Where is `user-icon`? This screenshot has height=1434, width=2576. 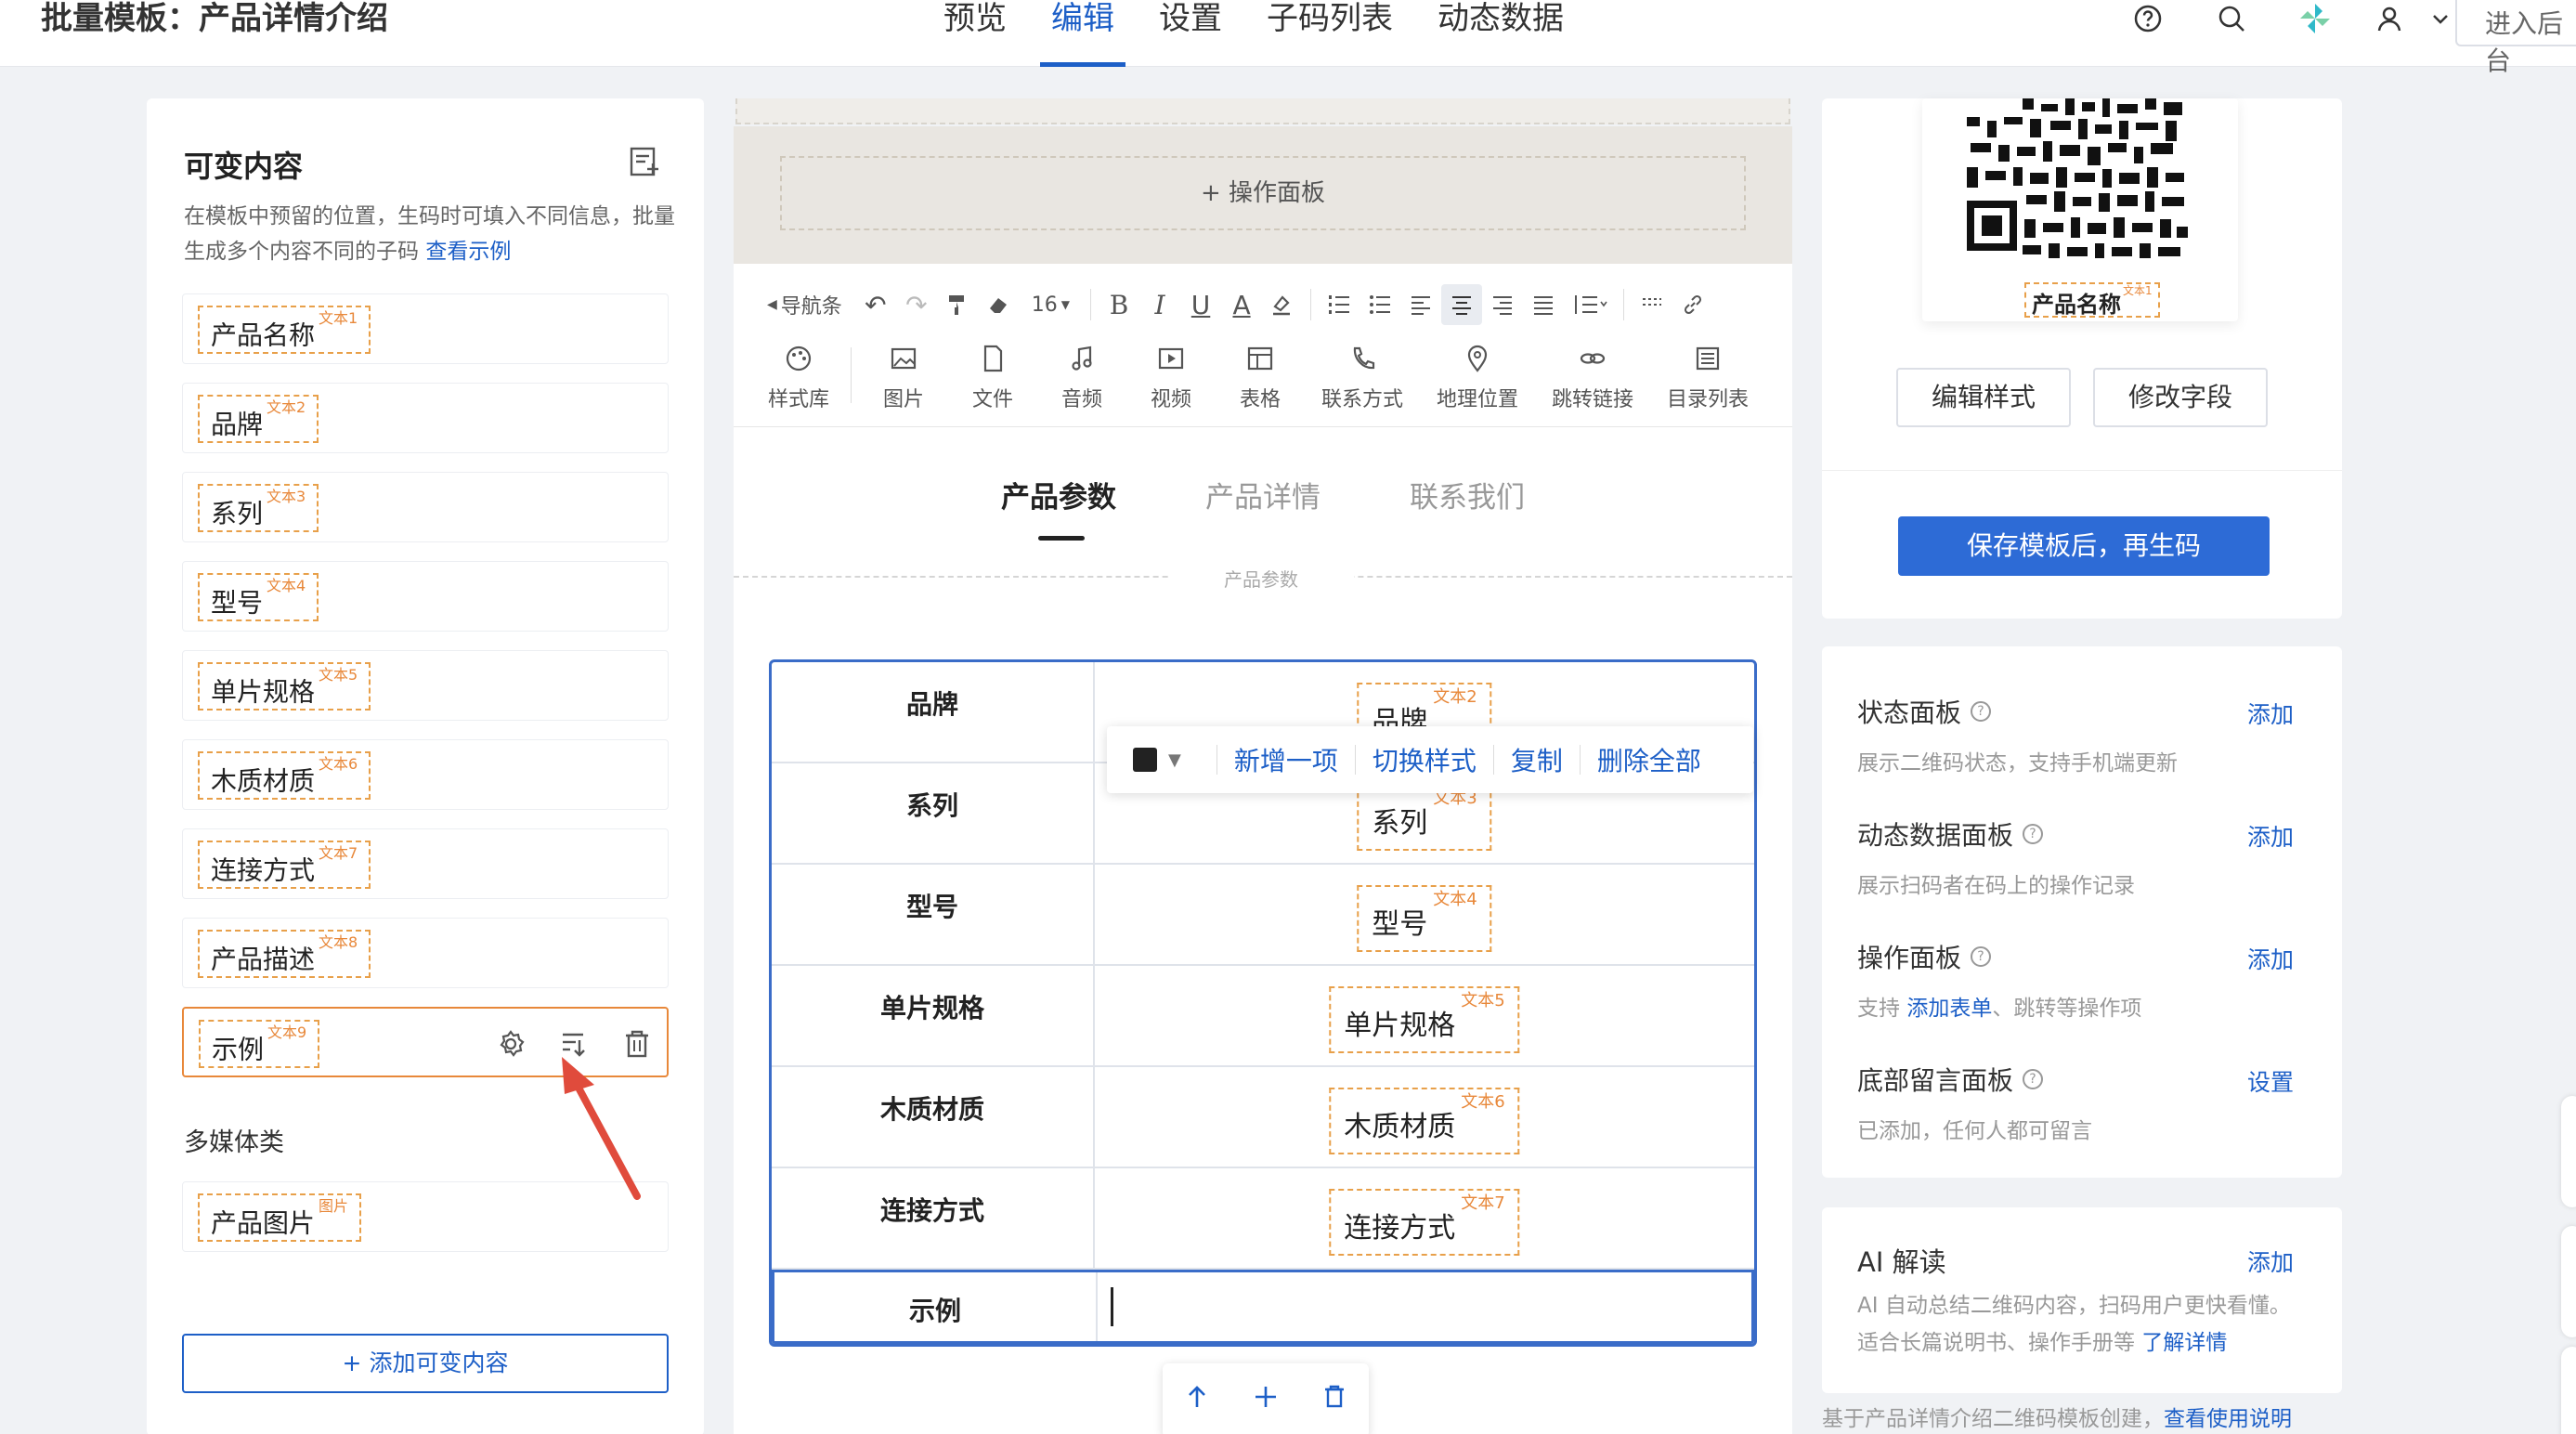 user-icon is located at coordinates (2389, 18).